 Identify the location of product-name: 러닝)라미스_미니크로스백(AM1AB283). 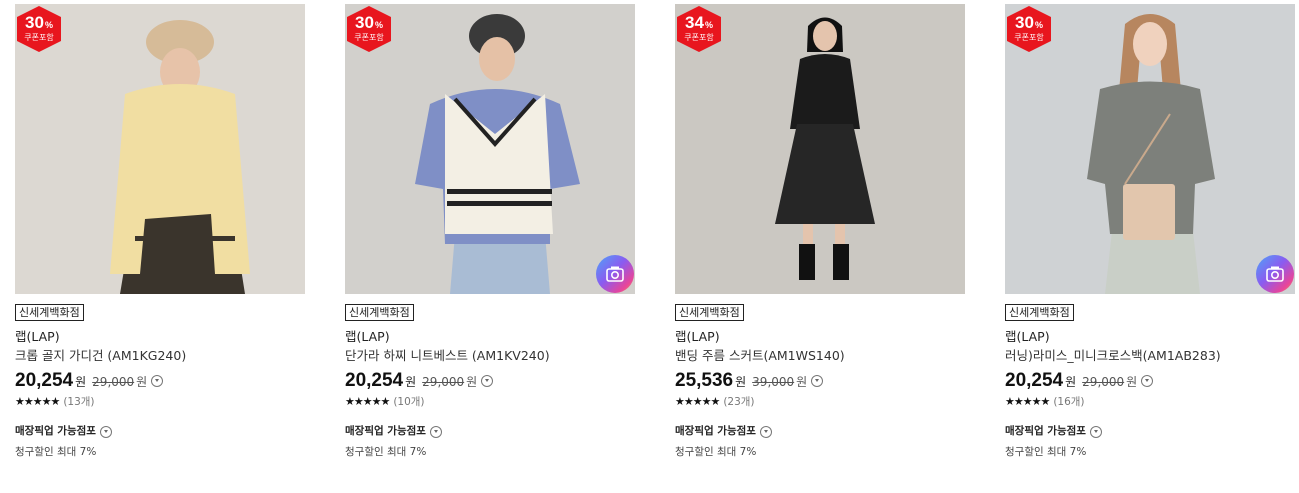
(1150, 356).